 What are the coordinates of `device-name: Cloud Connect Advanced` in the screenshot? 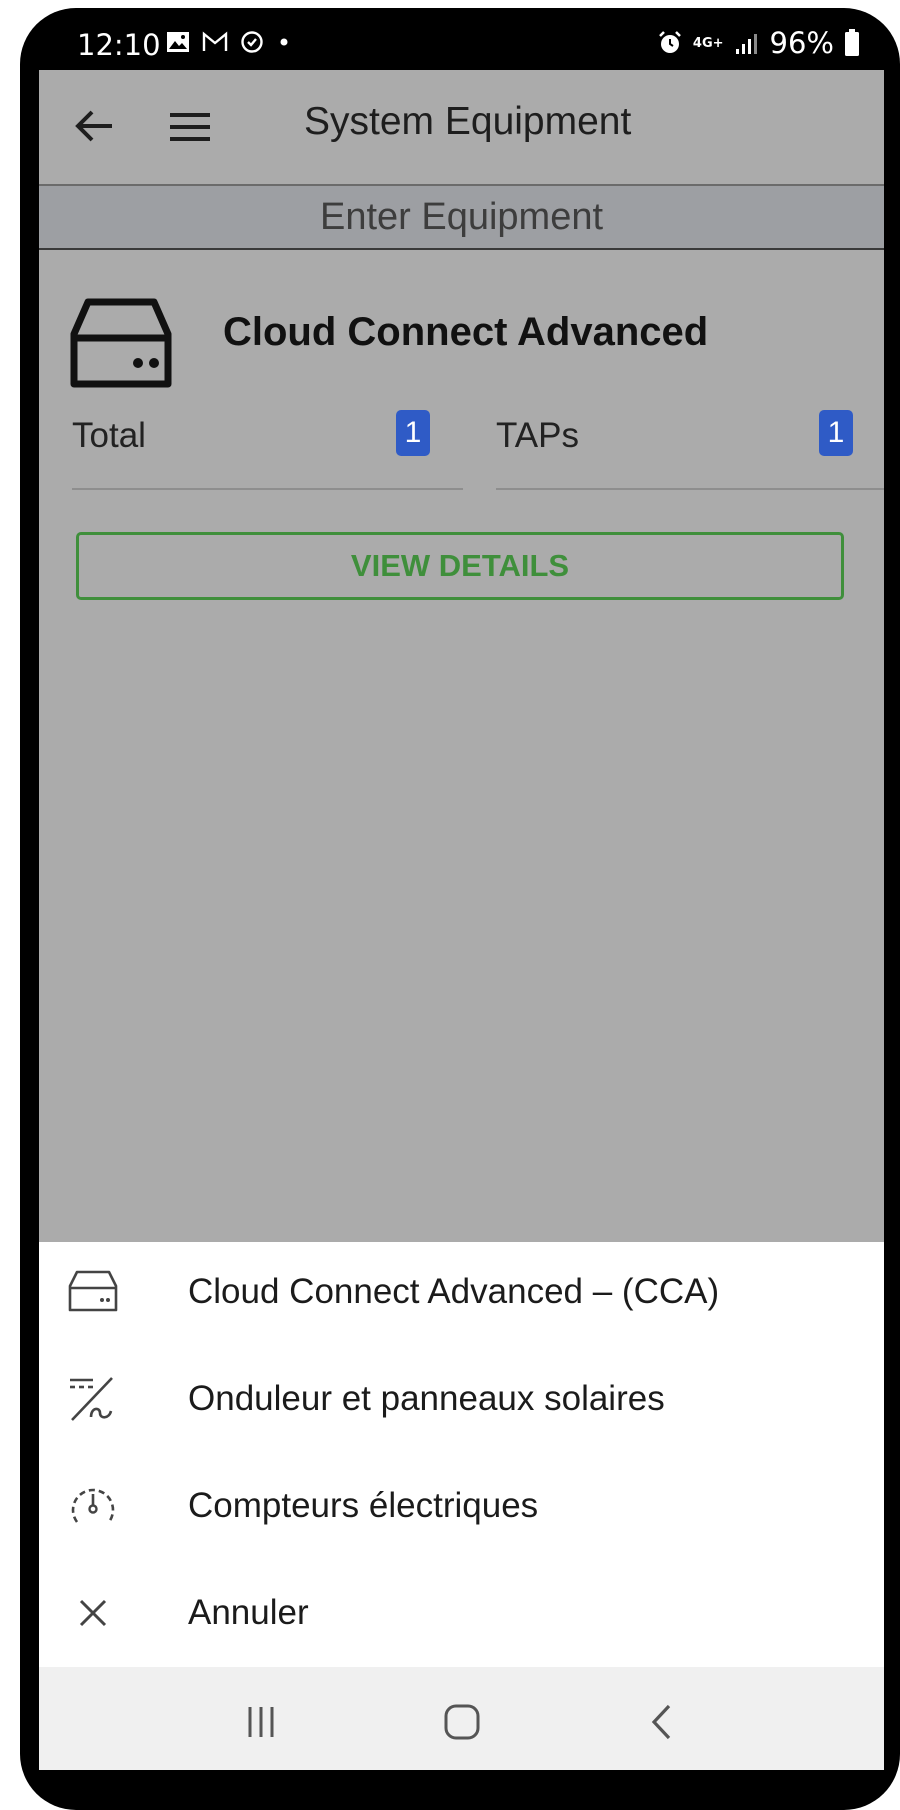 It's located at (466, 332).